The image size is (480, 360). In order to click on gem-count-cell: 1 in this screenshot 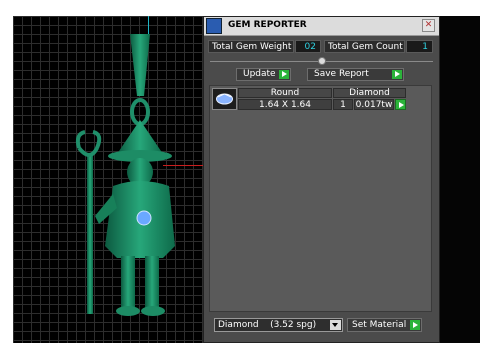, I will do `click(343, 104)`.